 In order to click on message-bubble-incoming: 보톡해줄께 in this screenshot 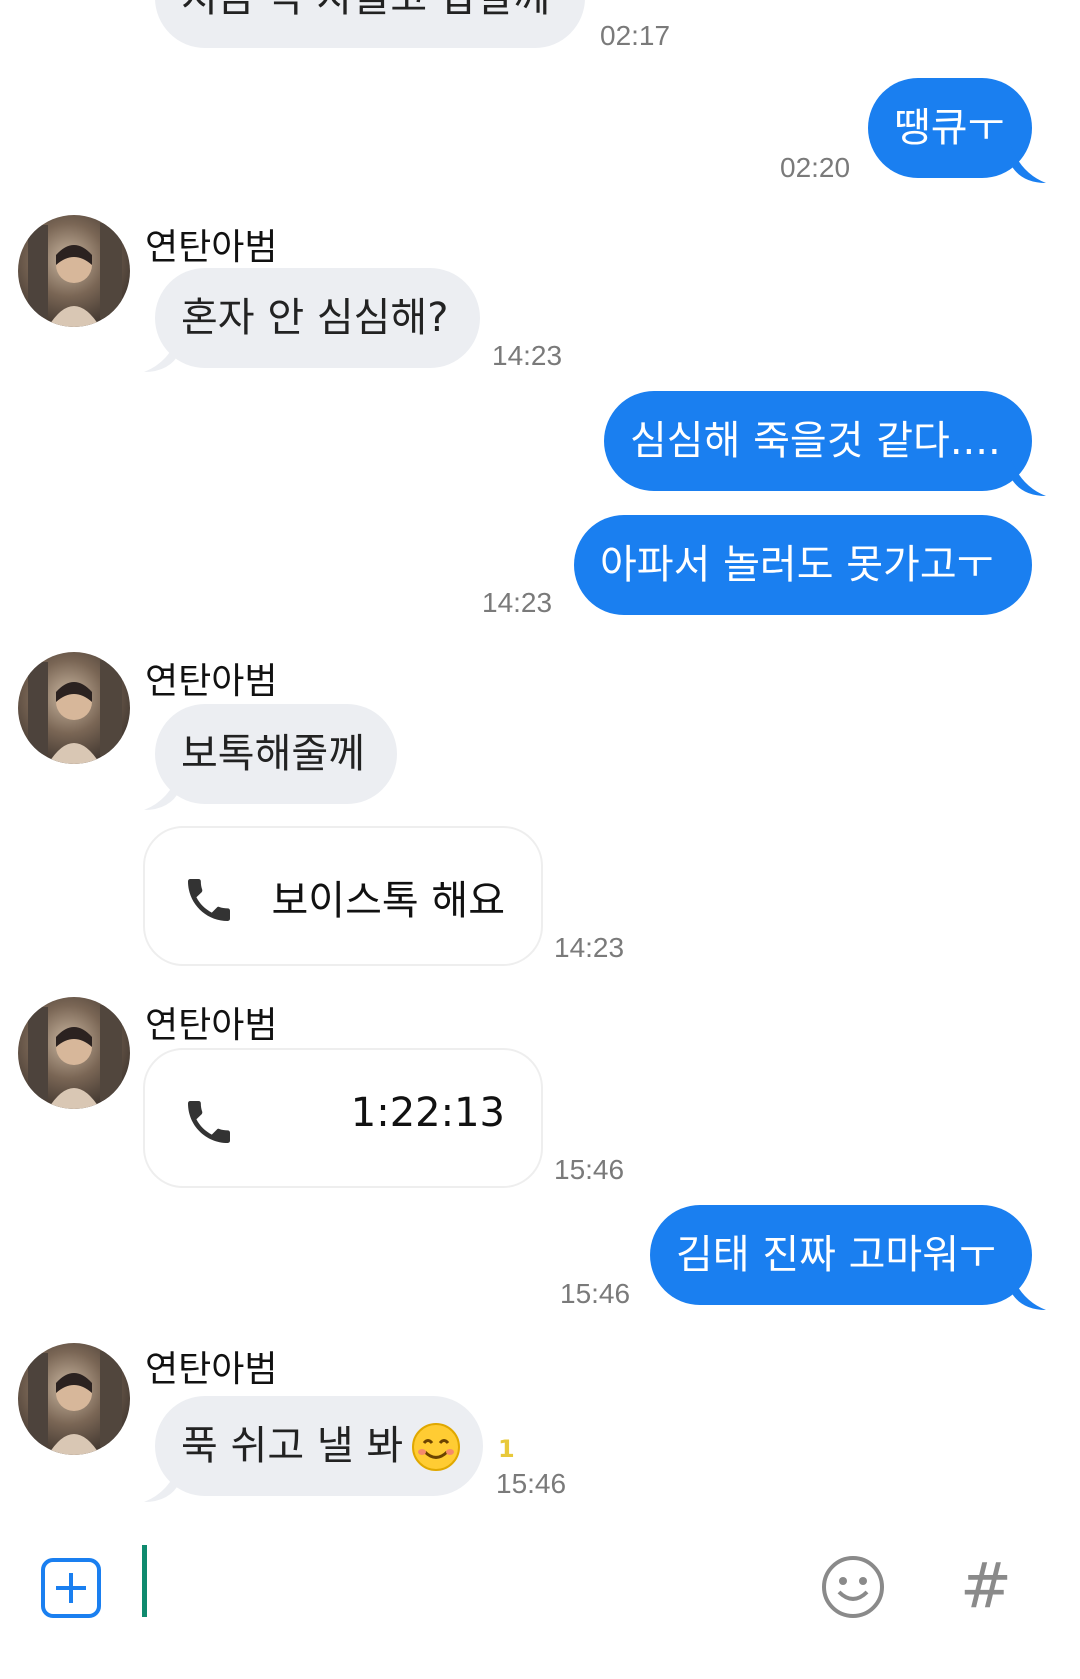, I will do `click(276, 754)`.